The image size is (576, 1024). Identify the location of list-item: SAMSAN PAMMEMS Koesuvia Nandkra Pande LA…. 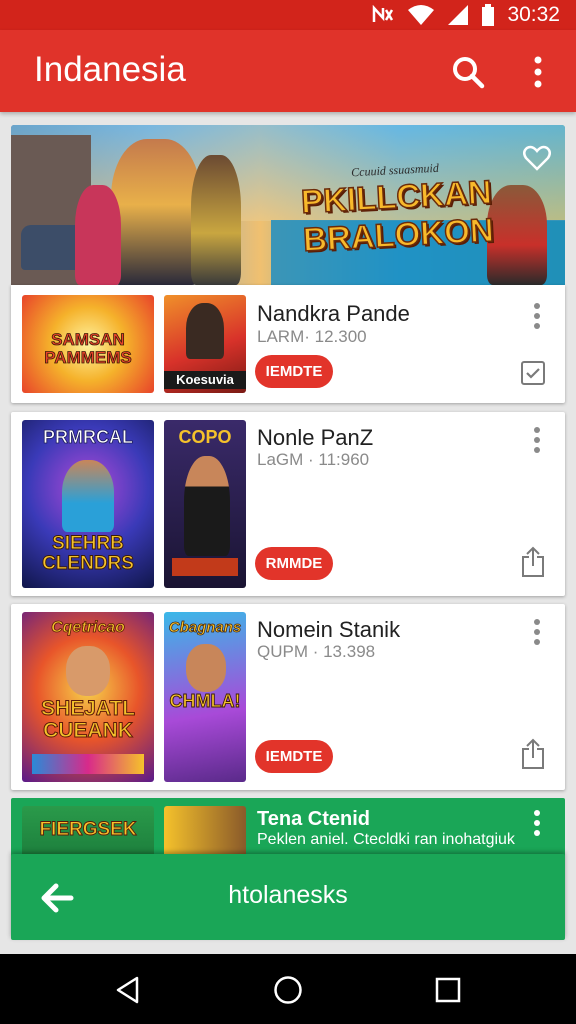
(288, 344).